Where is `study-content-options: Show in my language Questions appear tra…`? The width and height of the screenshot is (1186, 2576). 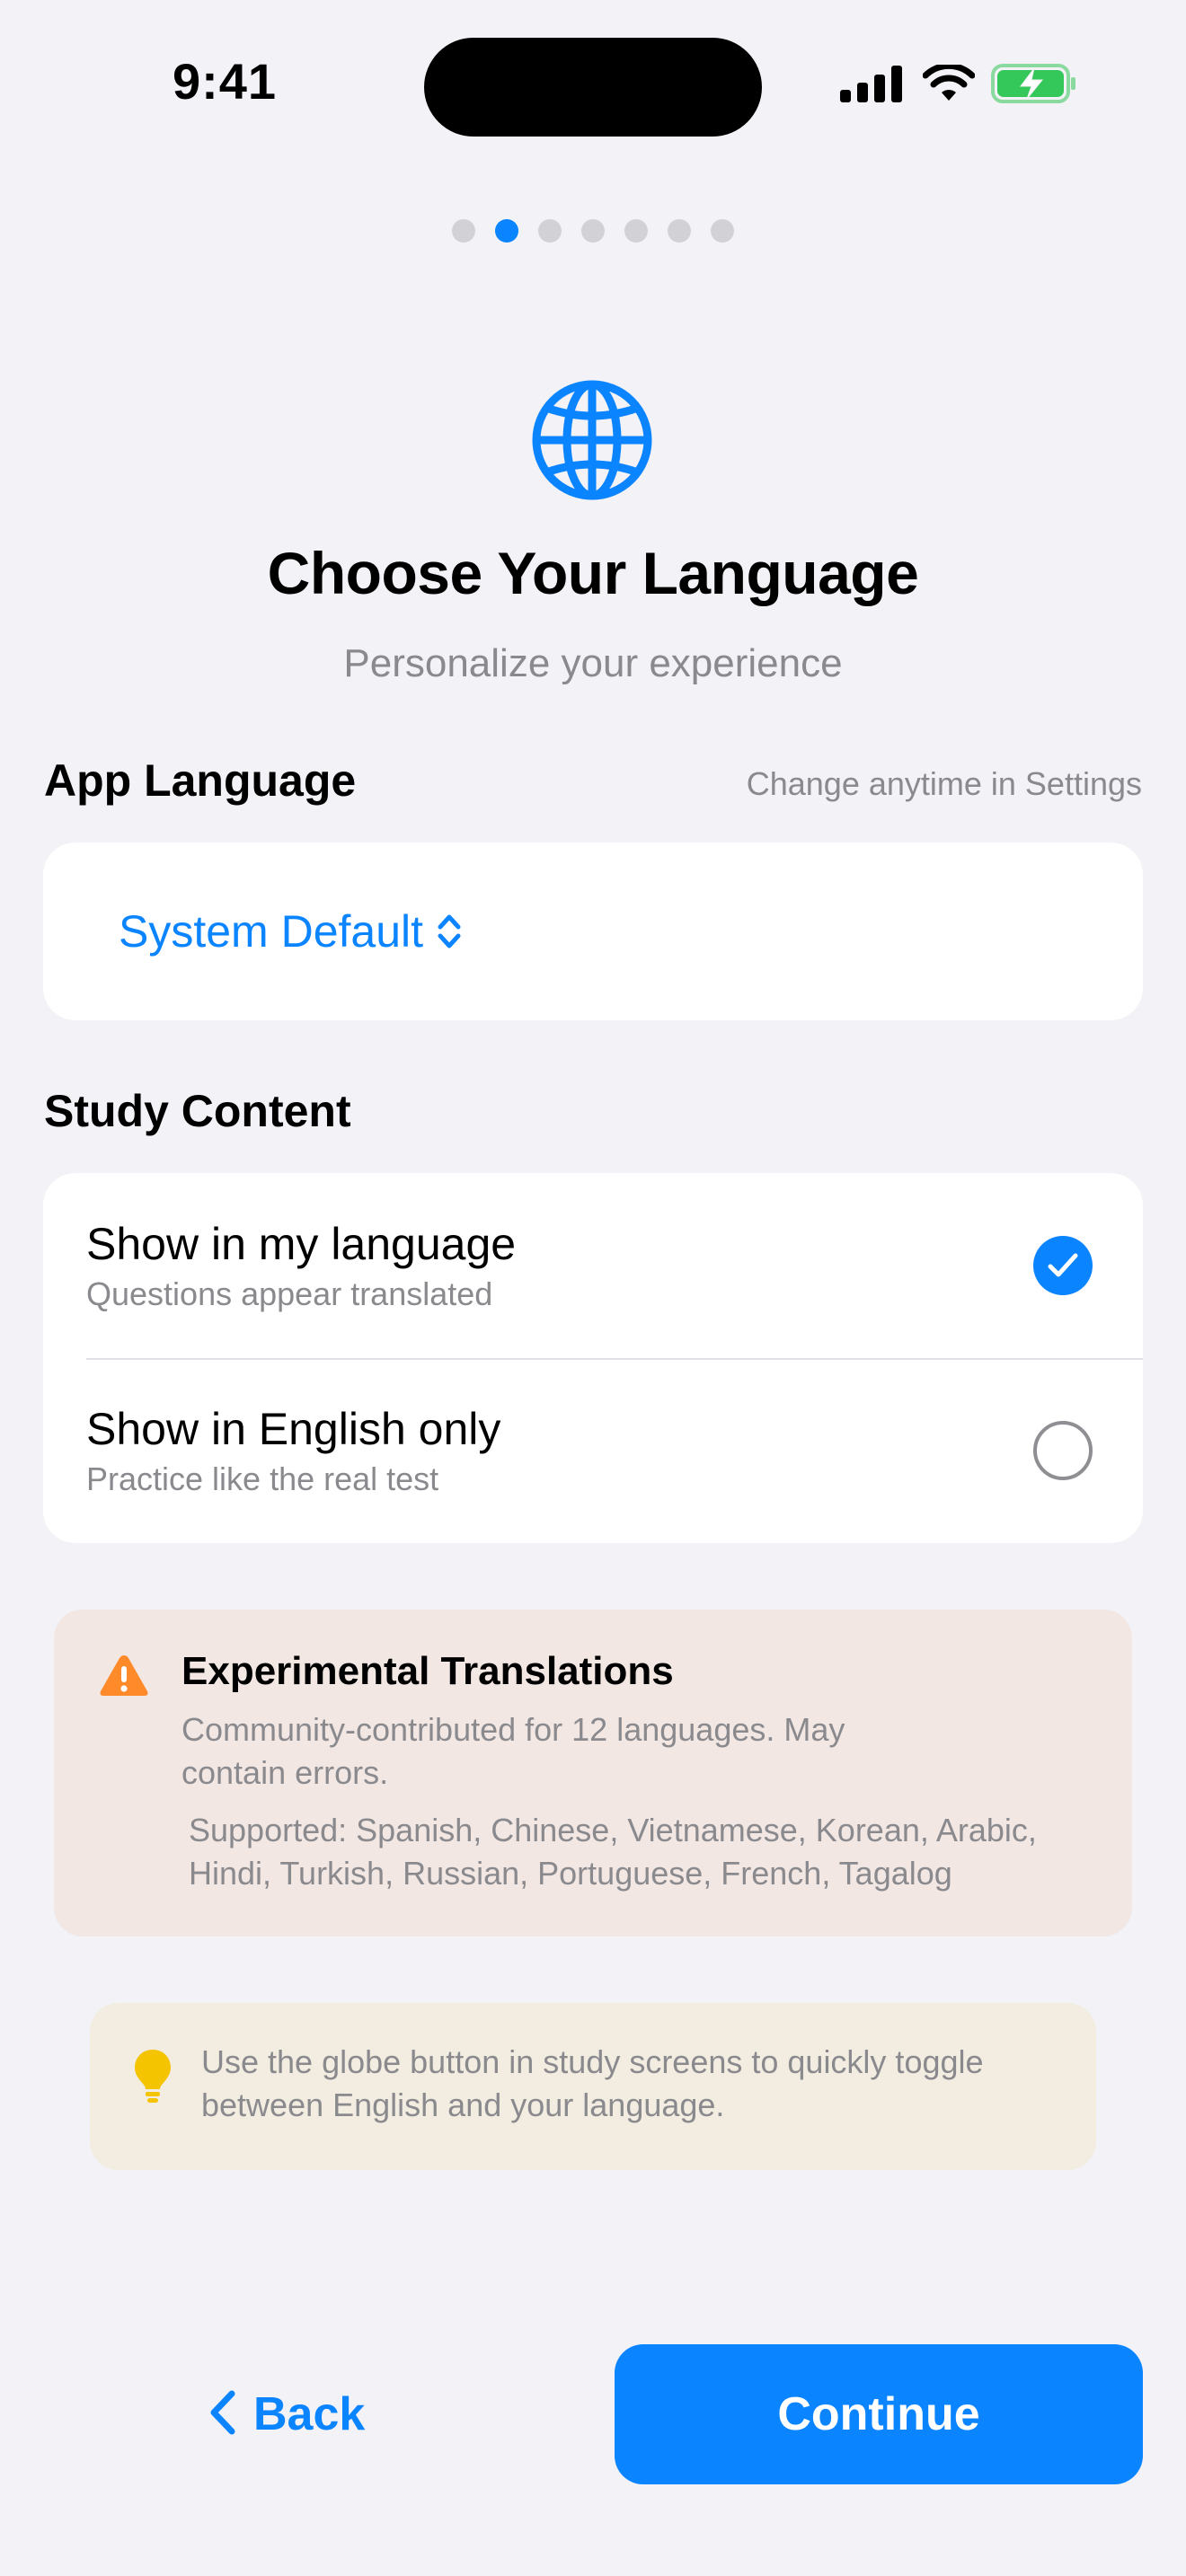 study-content-options: Show in my language Questions appear tra… is located at coordinates (593, 1358).